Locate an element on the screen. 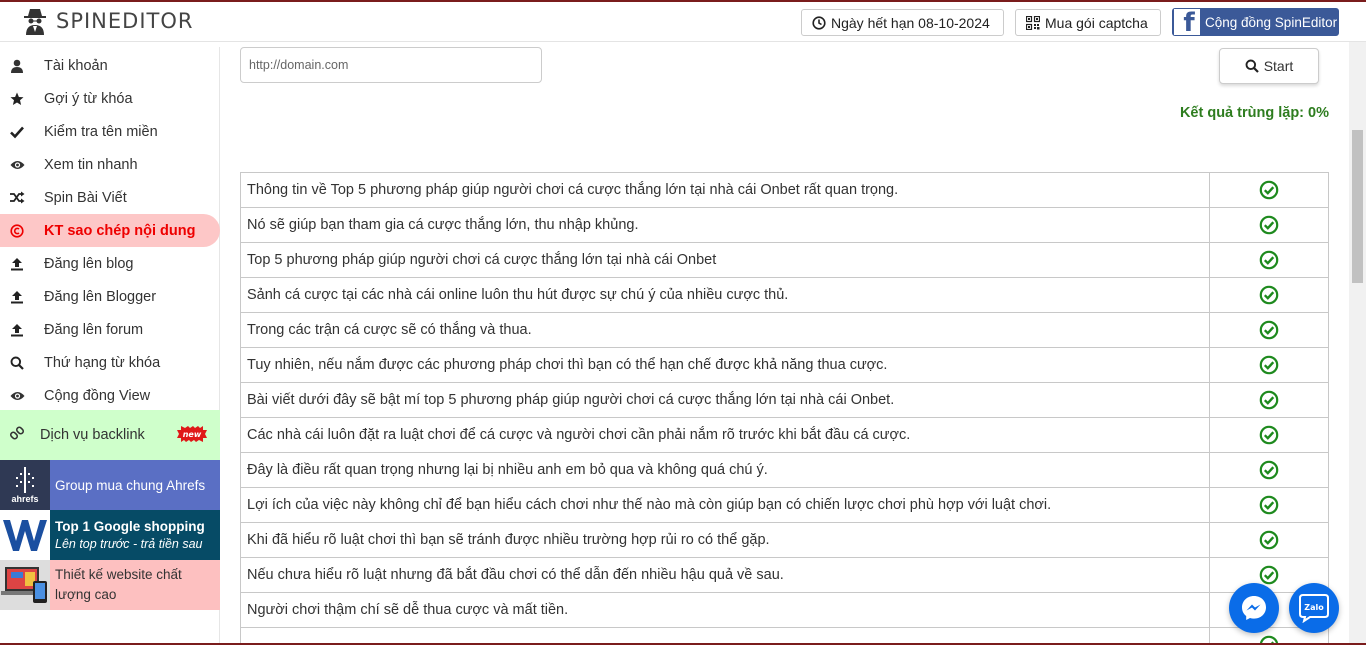 The image size is (1366, 645). sidebar-item-copy-check: KT sao chép nội dung is located at coordinates (110, 230).